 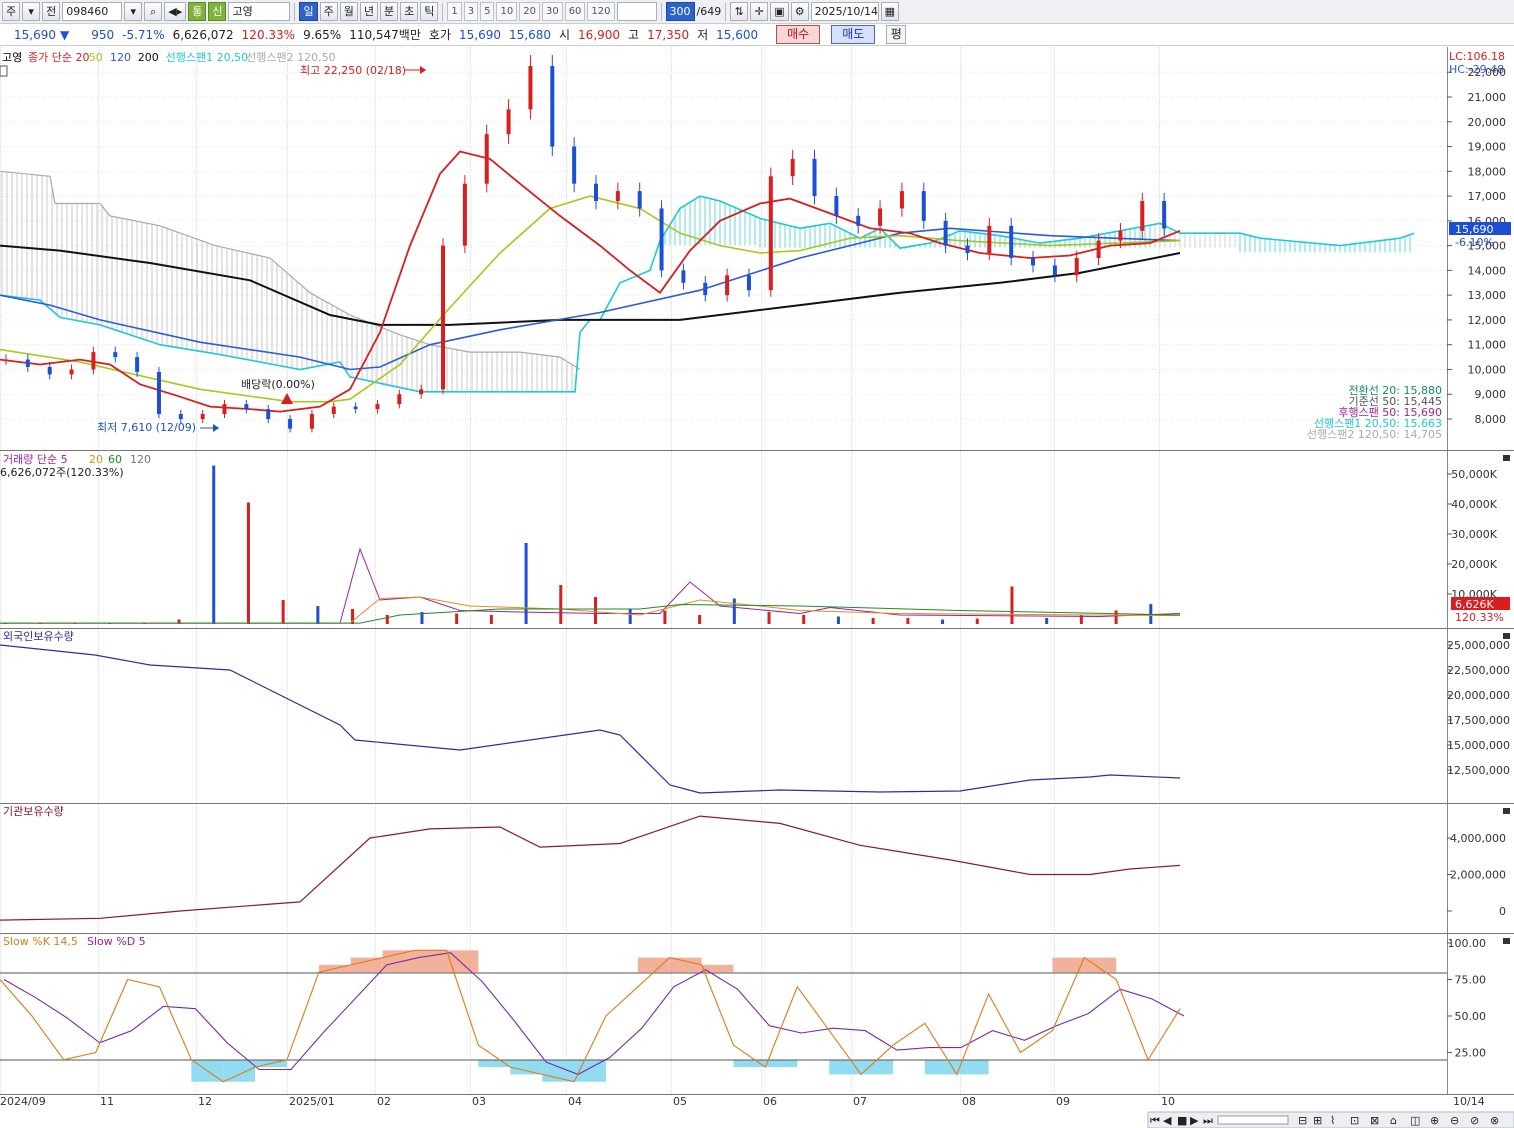 I want to click on x-axis-end-label: 10/14, so click(x=1469, y=1101).